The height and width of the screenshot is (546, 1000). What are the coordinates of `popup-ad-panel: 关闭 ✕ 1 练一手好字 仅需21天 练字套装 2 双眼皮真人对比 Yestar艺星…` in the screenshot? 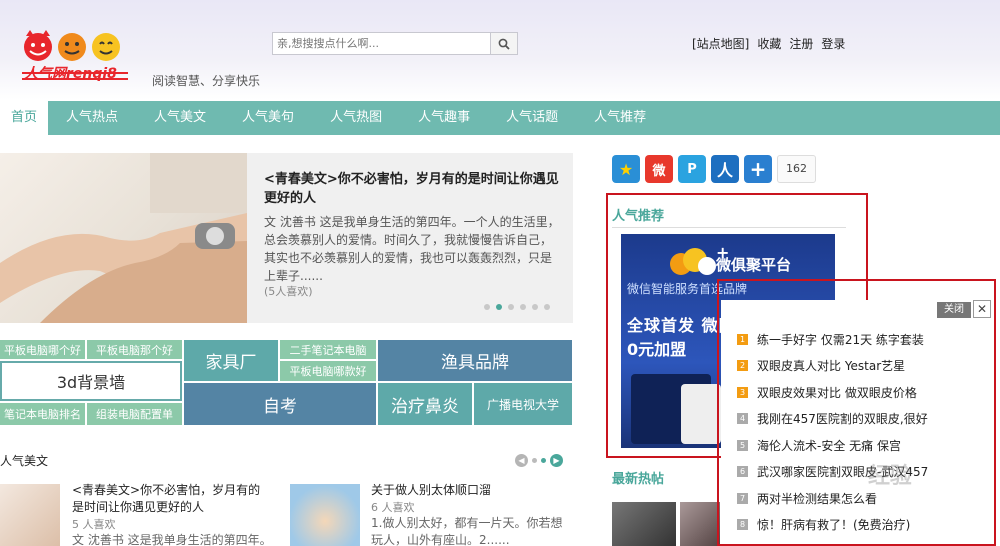 It's located at (856, 421).